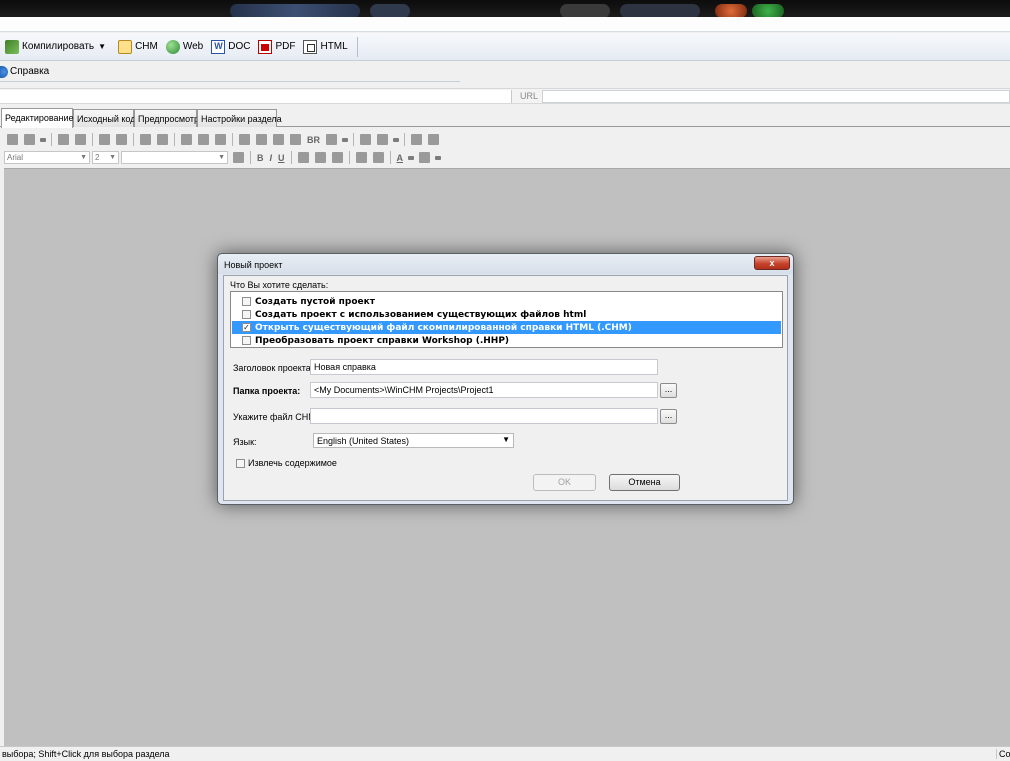  Describe the element at coordinates (484, 416) in the screenshot. I see `chm-file-input` at that location.